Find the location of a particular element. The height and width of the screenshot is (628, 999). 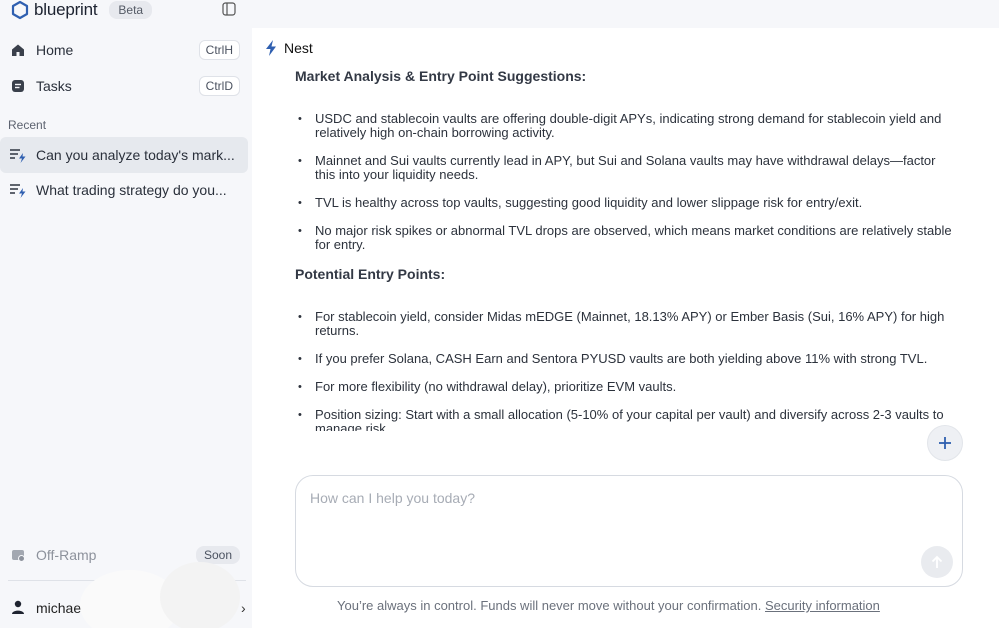

brand-name: blueprint is located at coordinates (66, 9).